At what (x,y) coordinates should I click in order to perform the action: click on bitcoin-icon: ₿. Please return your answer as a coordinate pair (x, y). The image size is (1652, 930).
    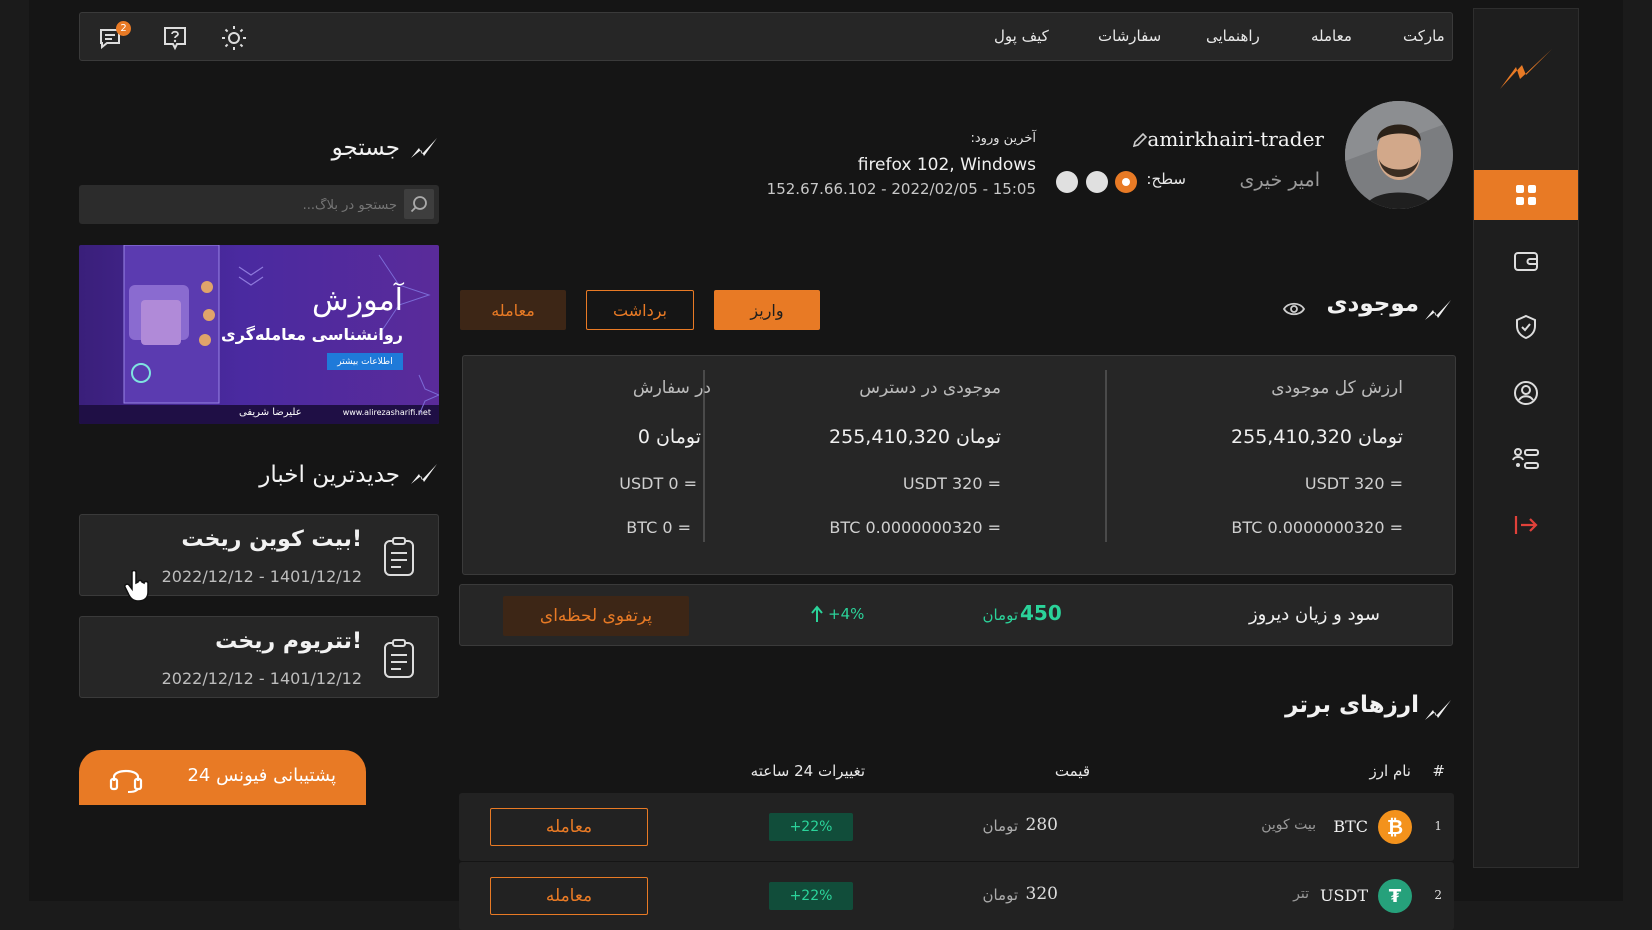
    Looking at the image, I should click on (1395, 827).